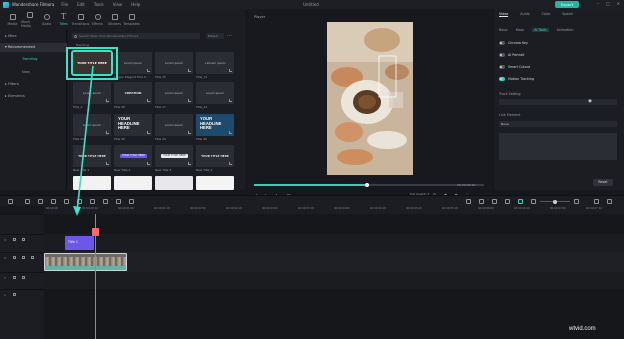  What do you see at coordinates (85, 139) in the screenshot?
I see `arrow-line` at bounding box center [85, 139].